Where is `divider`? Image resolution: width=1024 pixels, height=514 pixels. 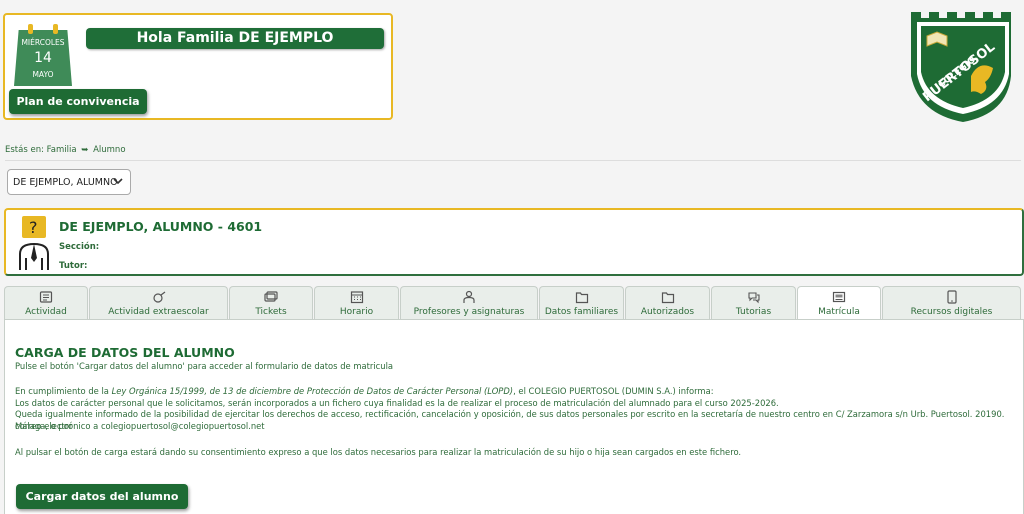 divider is located at coordinates (513, 160).